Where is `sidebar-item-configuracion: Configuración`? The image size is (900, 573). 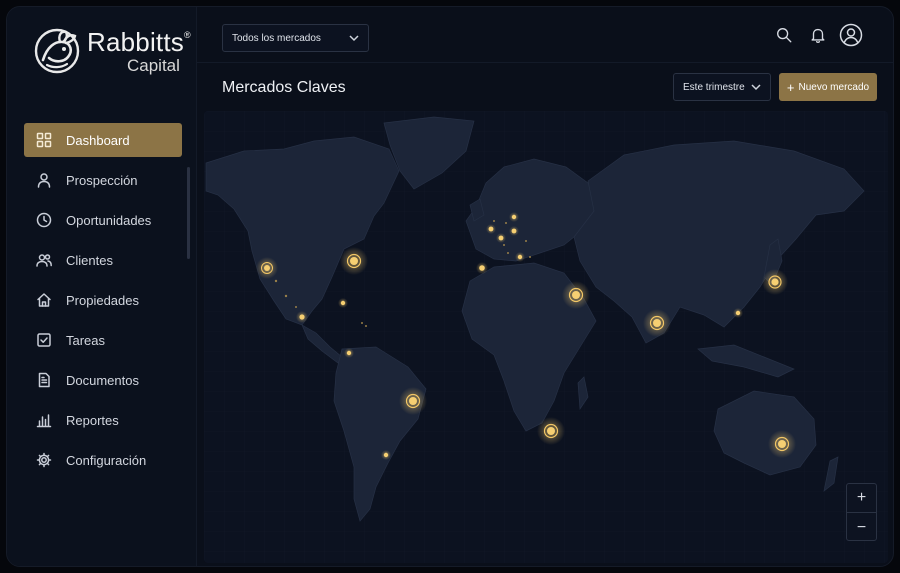 sidebar-item-configuracion: Configuración is located at coordinates (103, 460).